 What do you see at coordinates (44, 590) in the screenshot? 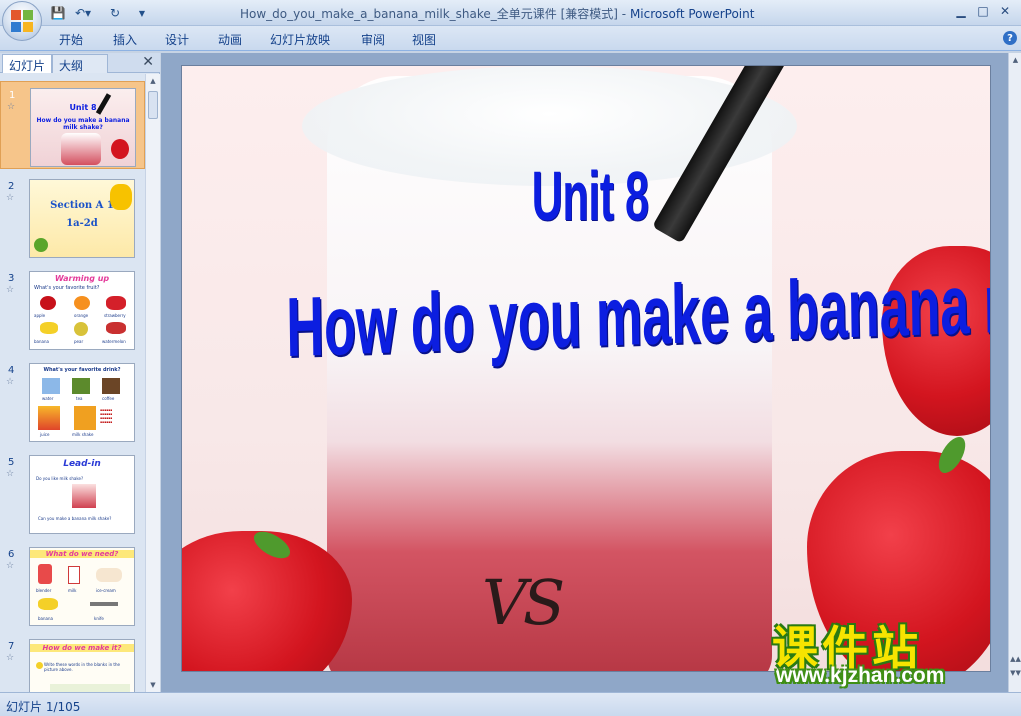
I see `item-label: blender` at bounding box center [44, 590].